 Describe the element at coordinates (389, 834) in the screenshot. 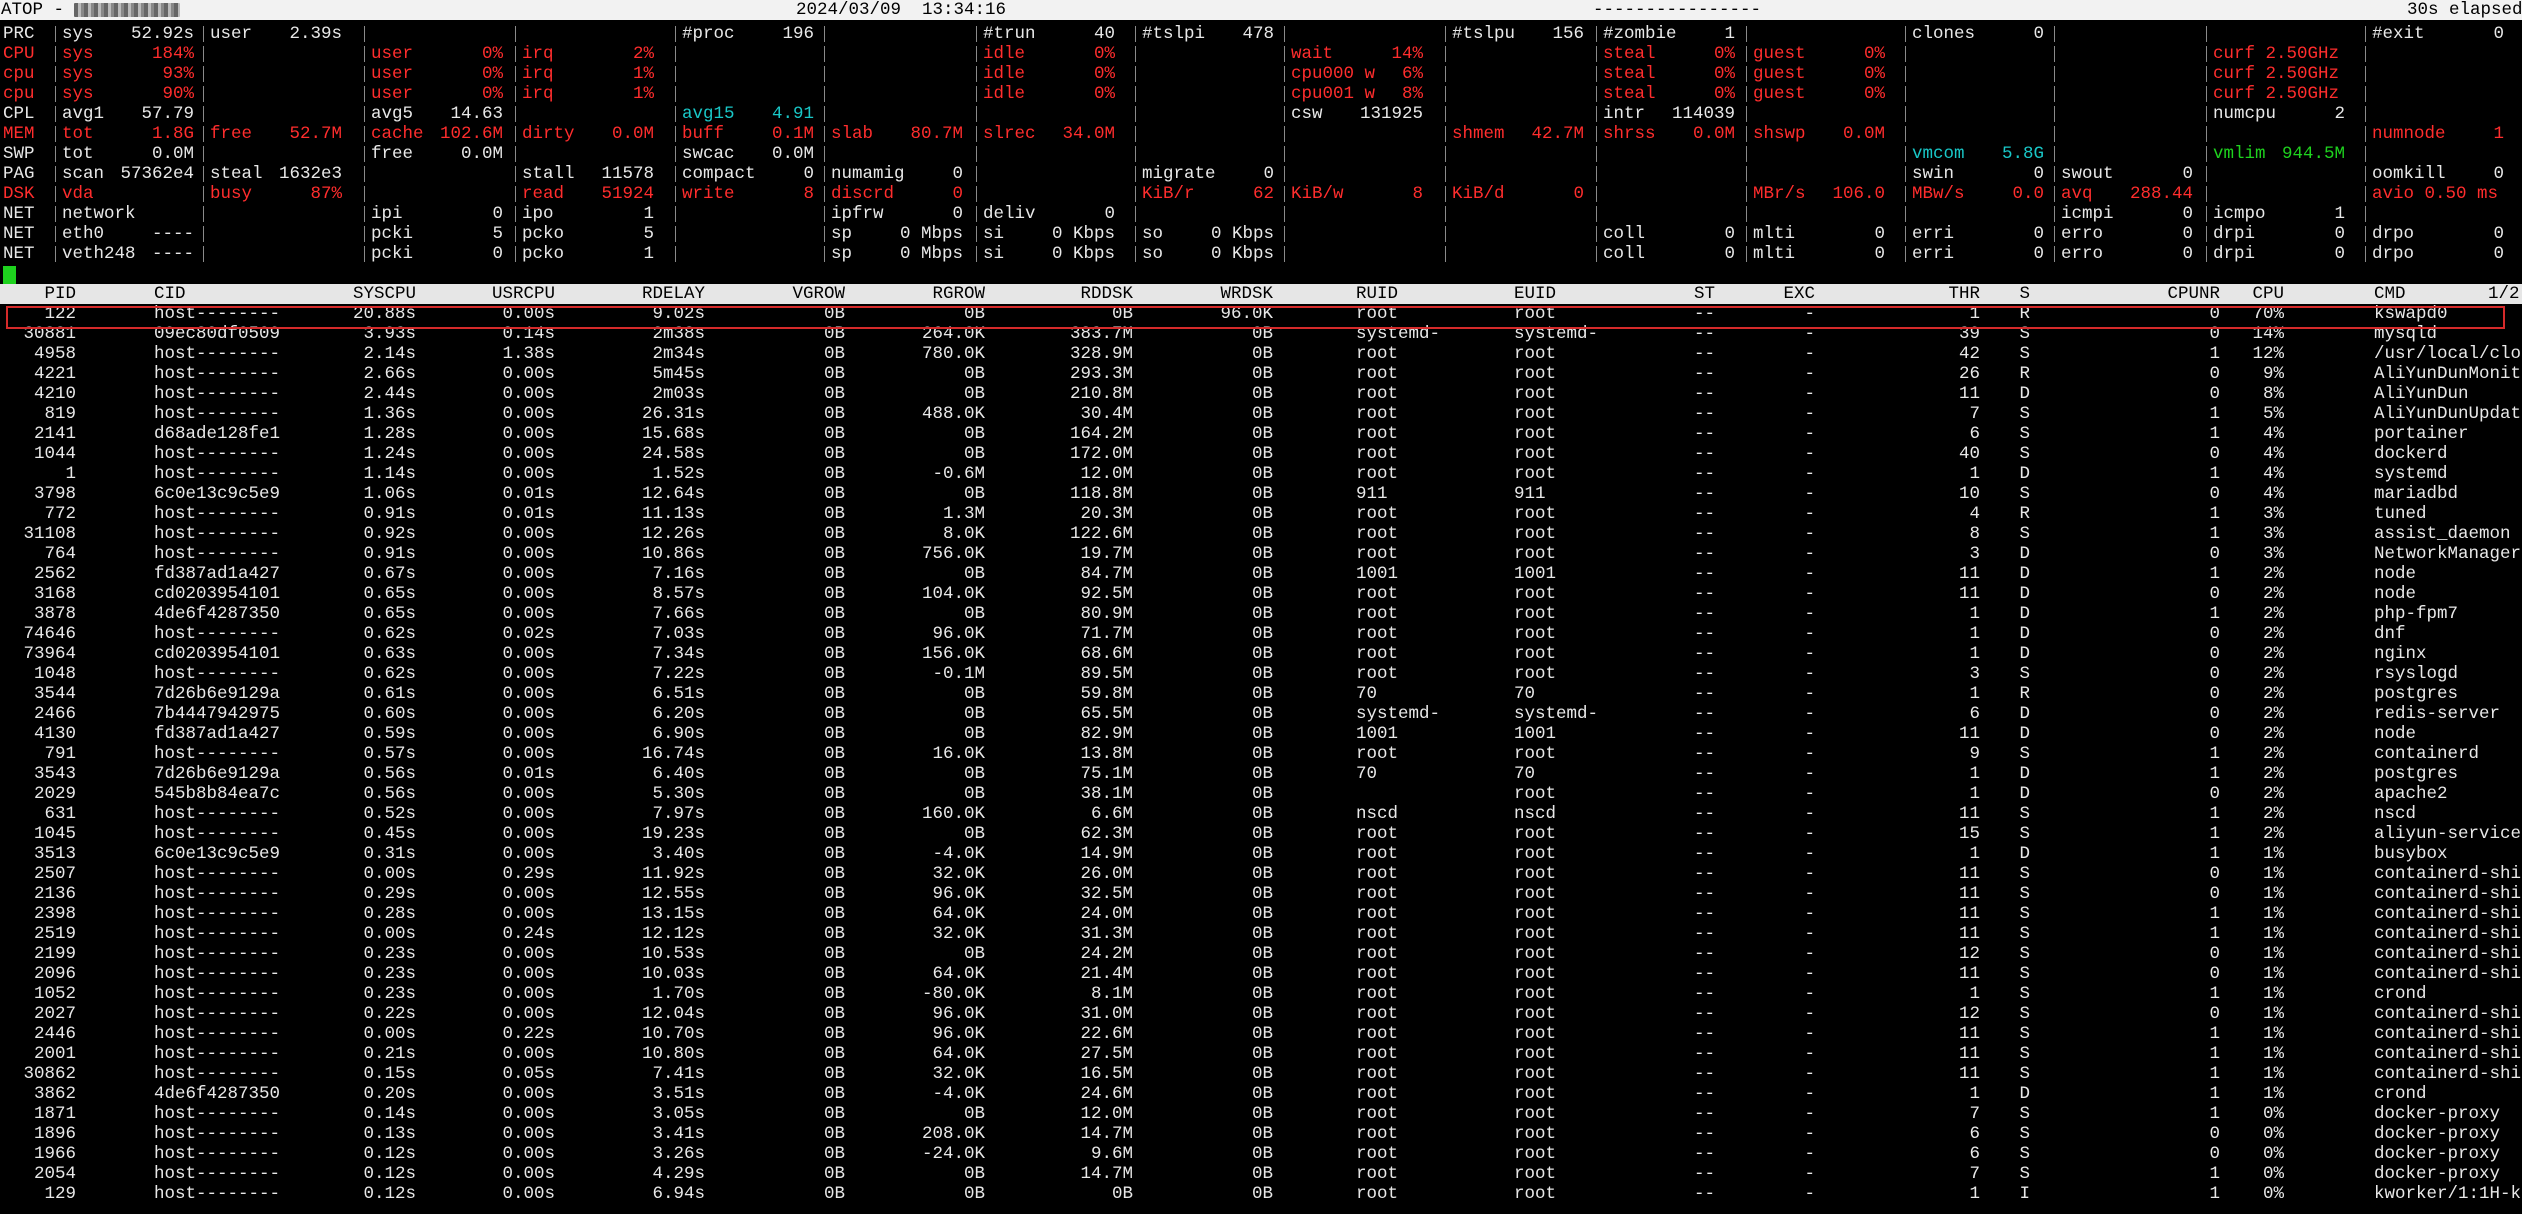

I see `cell-syscpu: 0.45s` at that location.